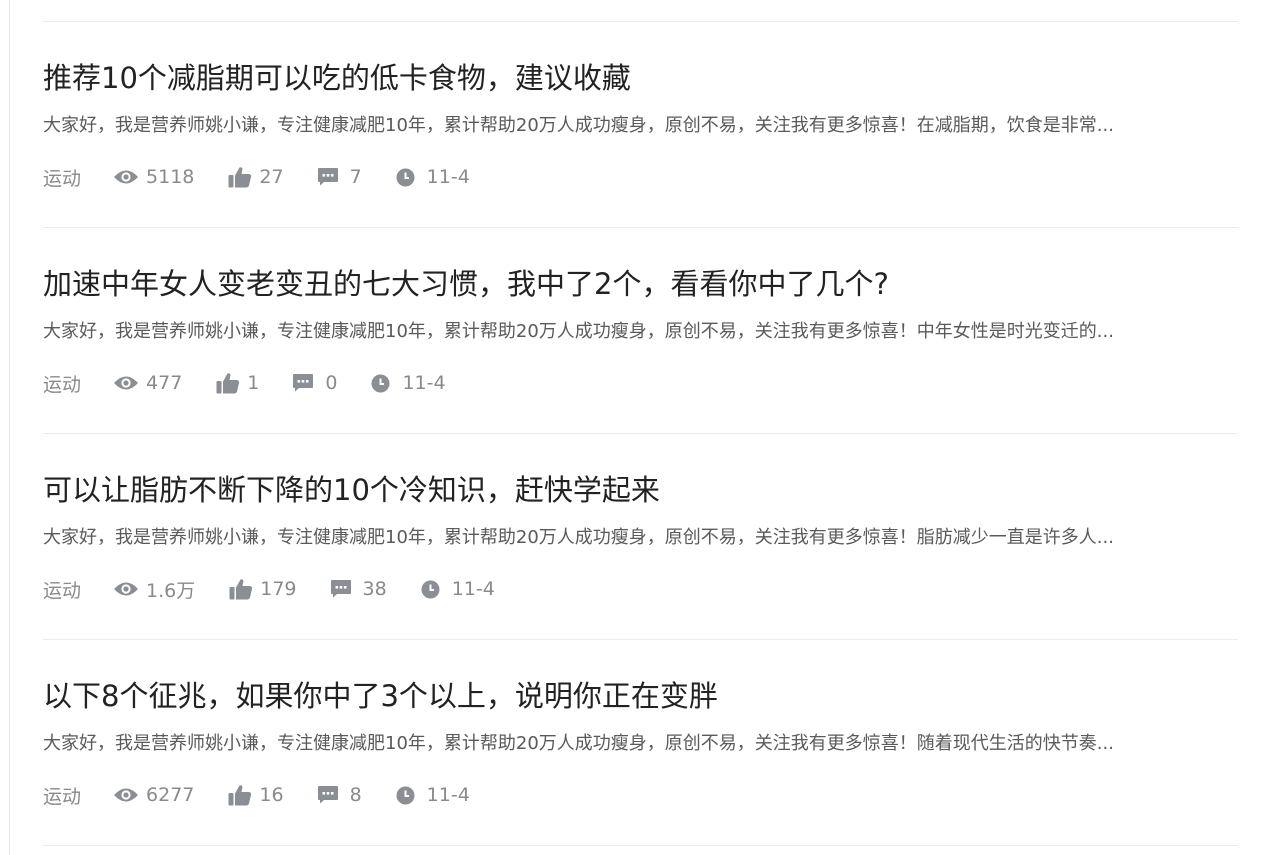 This screenshot has height=855, width=1280. I want to click on like-button: 16, so click(256, 795).